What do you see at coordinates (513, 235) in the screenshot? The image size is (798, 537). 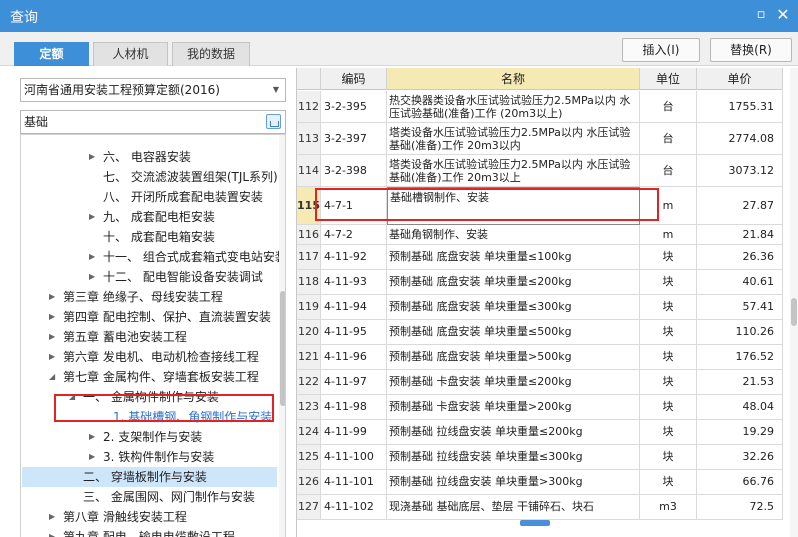 I see `cell-name: 基础角钢制作、安装` at bounding box center [513, 235].